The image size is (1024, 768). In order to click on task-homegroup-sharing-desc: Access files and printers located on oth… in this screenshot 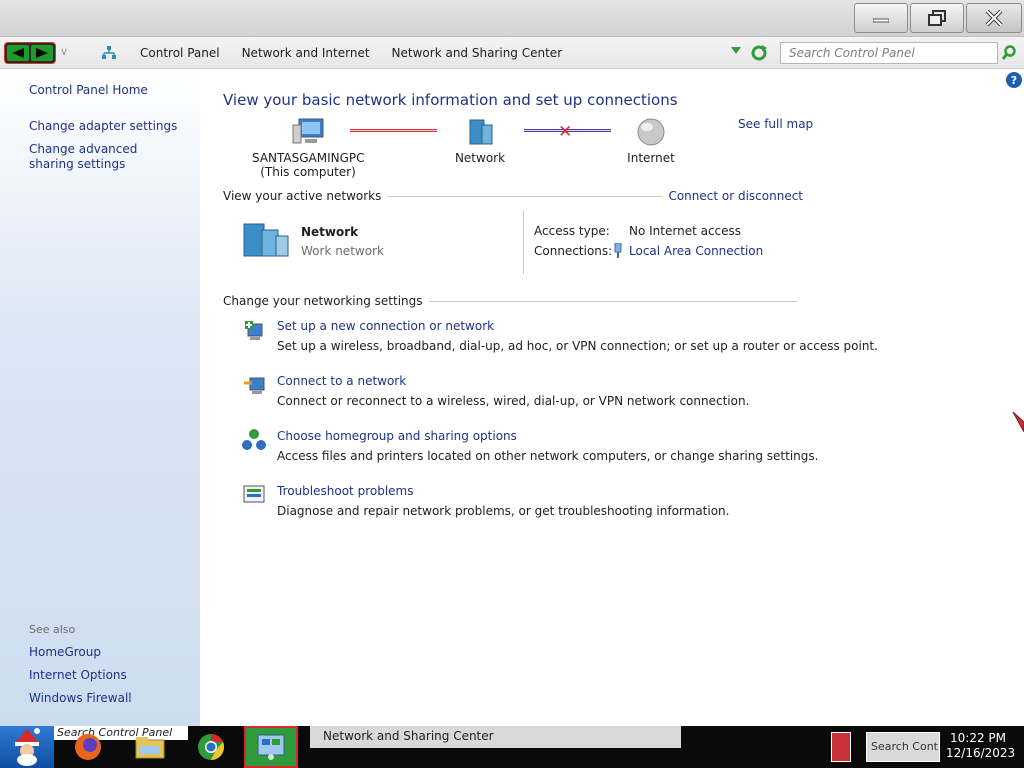, I will do `click(548, 456)`.